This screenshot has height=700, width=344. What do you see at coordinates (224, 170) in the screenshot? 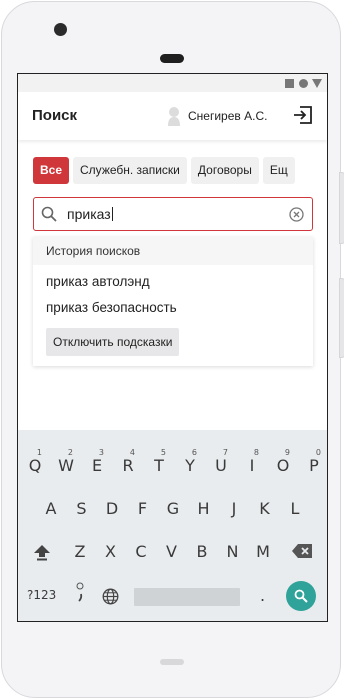
I see `chip-contracts: Договоры` at bounding box center [224, 170].